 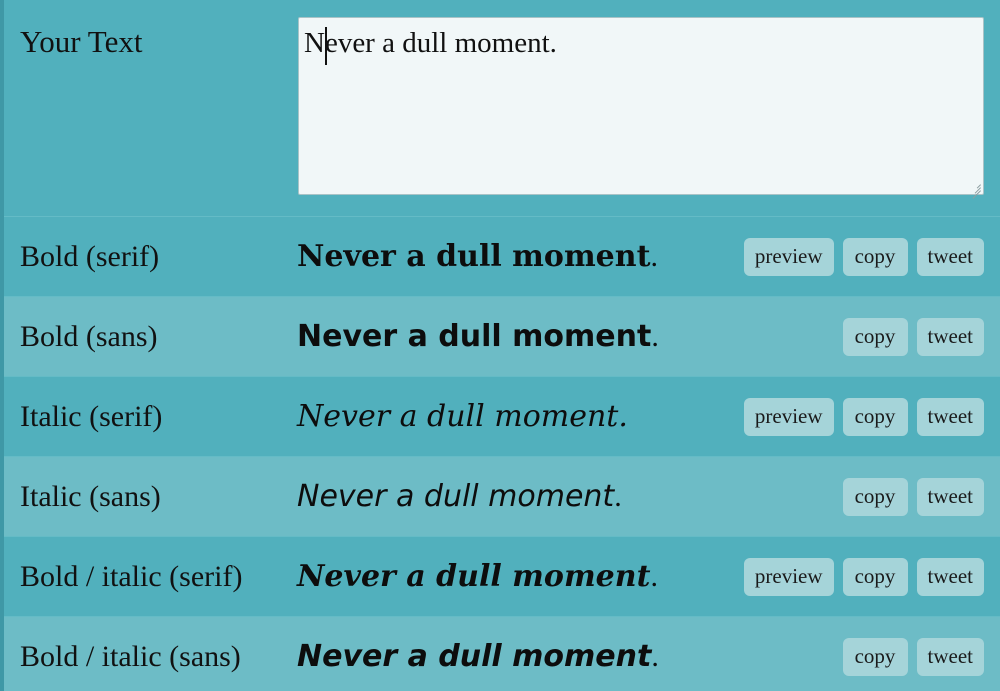 What do you see at coordinates (89, 336) in the screenshot?
I see `style-row-label: Bold (sans)` at bounding box center [89, 336].